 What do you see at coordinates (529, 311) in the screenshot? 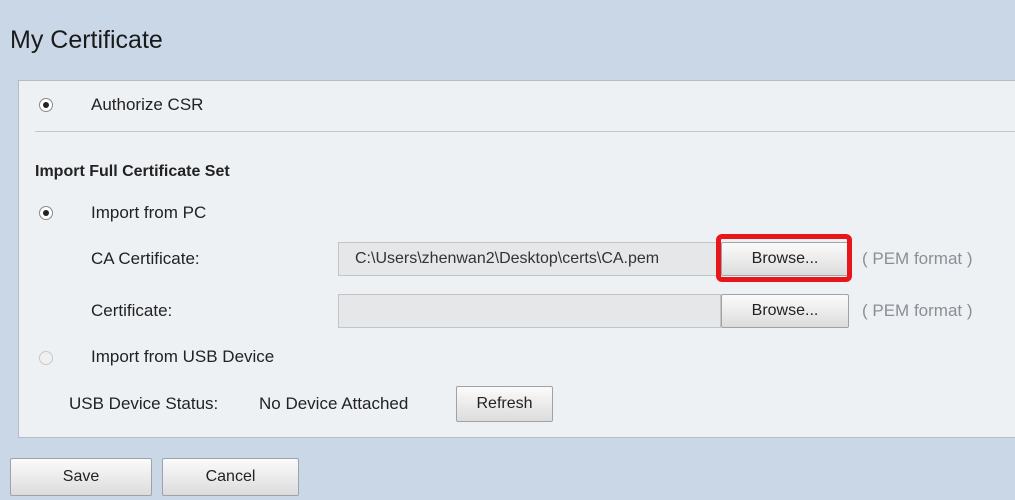
I see `certificate-input` at bounding box center [529, 311].